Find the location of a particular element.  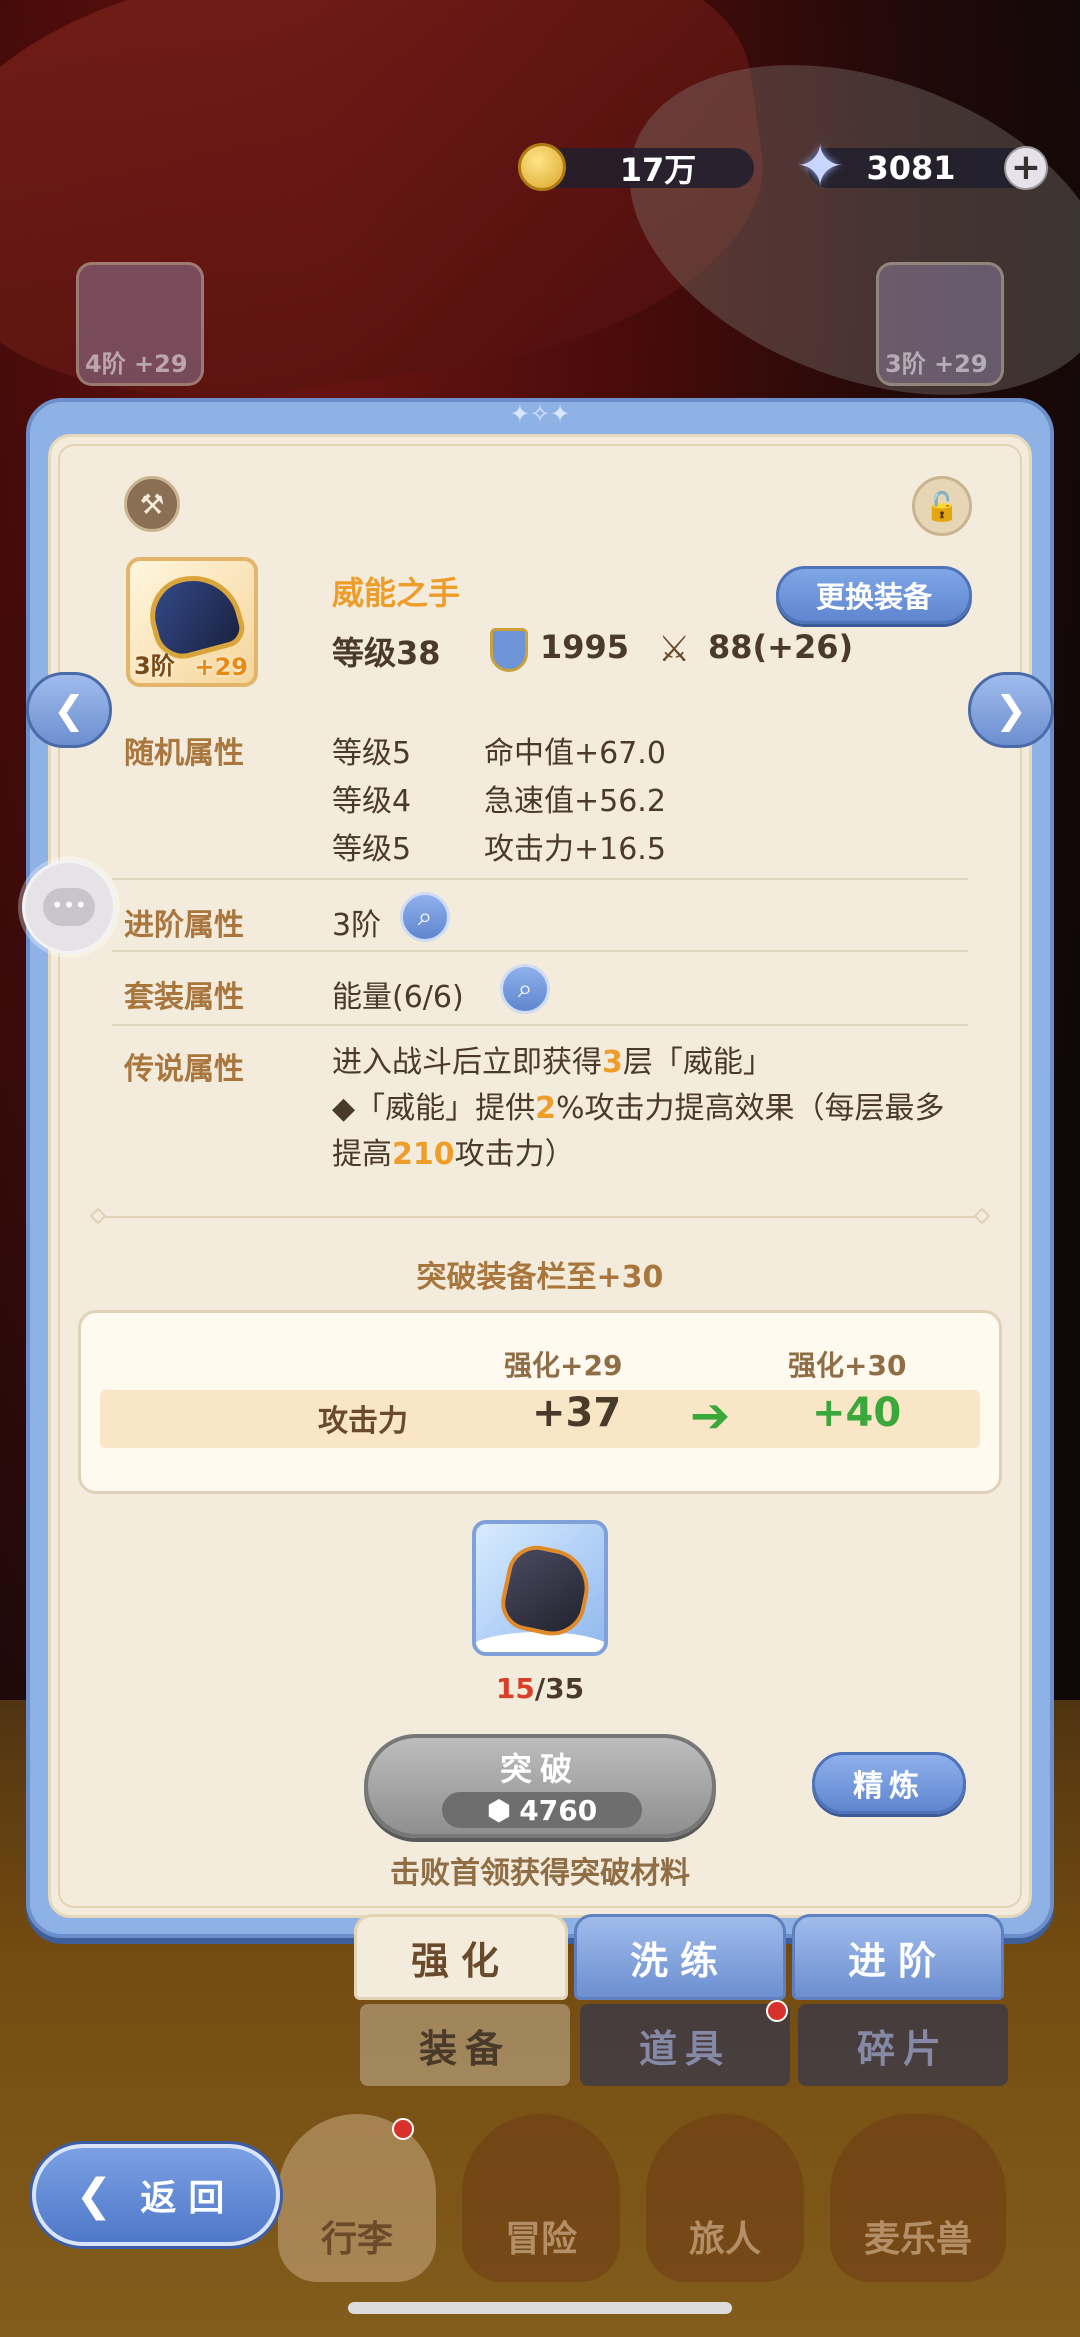

tab-advance: 进阶 is located at coordinates (898, 1957).